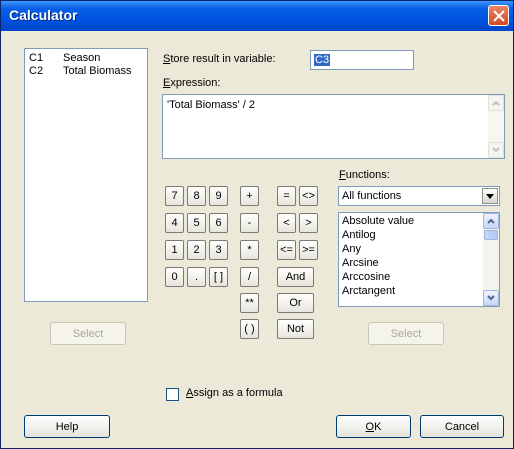 This screenshot has width=514, height=449. Describe the element at coordinates (360, 263) in the screenshot. I see `list-item: Arcsine` at that location.